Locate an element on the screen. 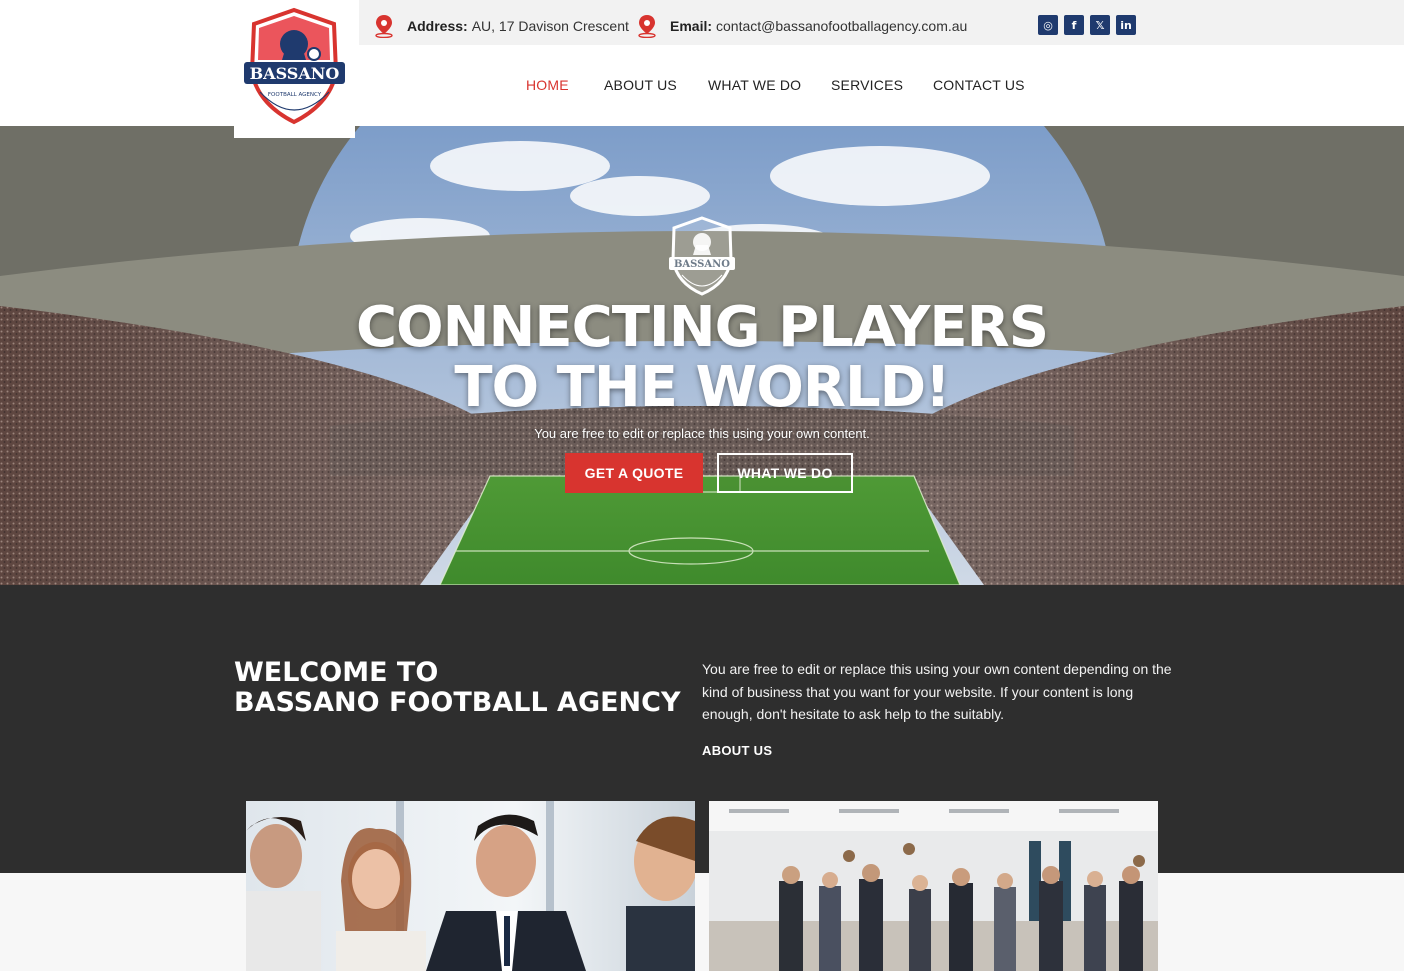  address-label: Address: is located at coordinates (437, 26).